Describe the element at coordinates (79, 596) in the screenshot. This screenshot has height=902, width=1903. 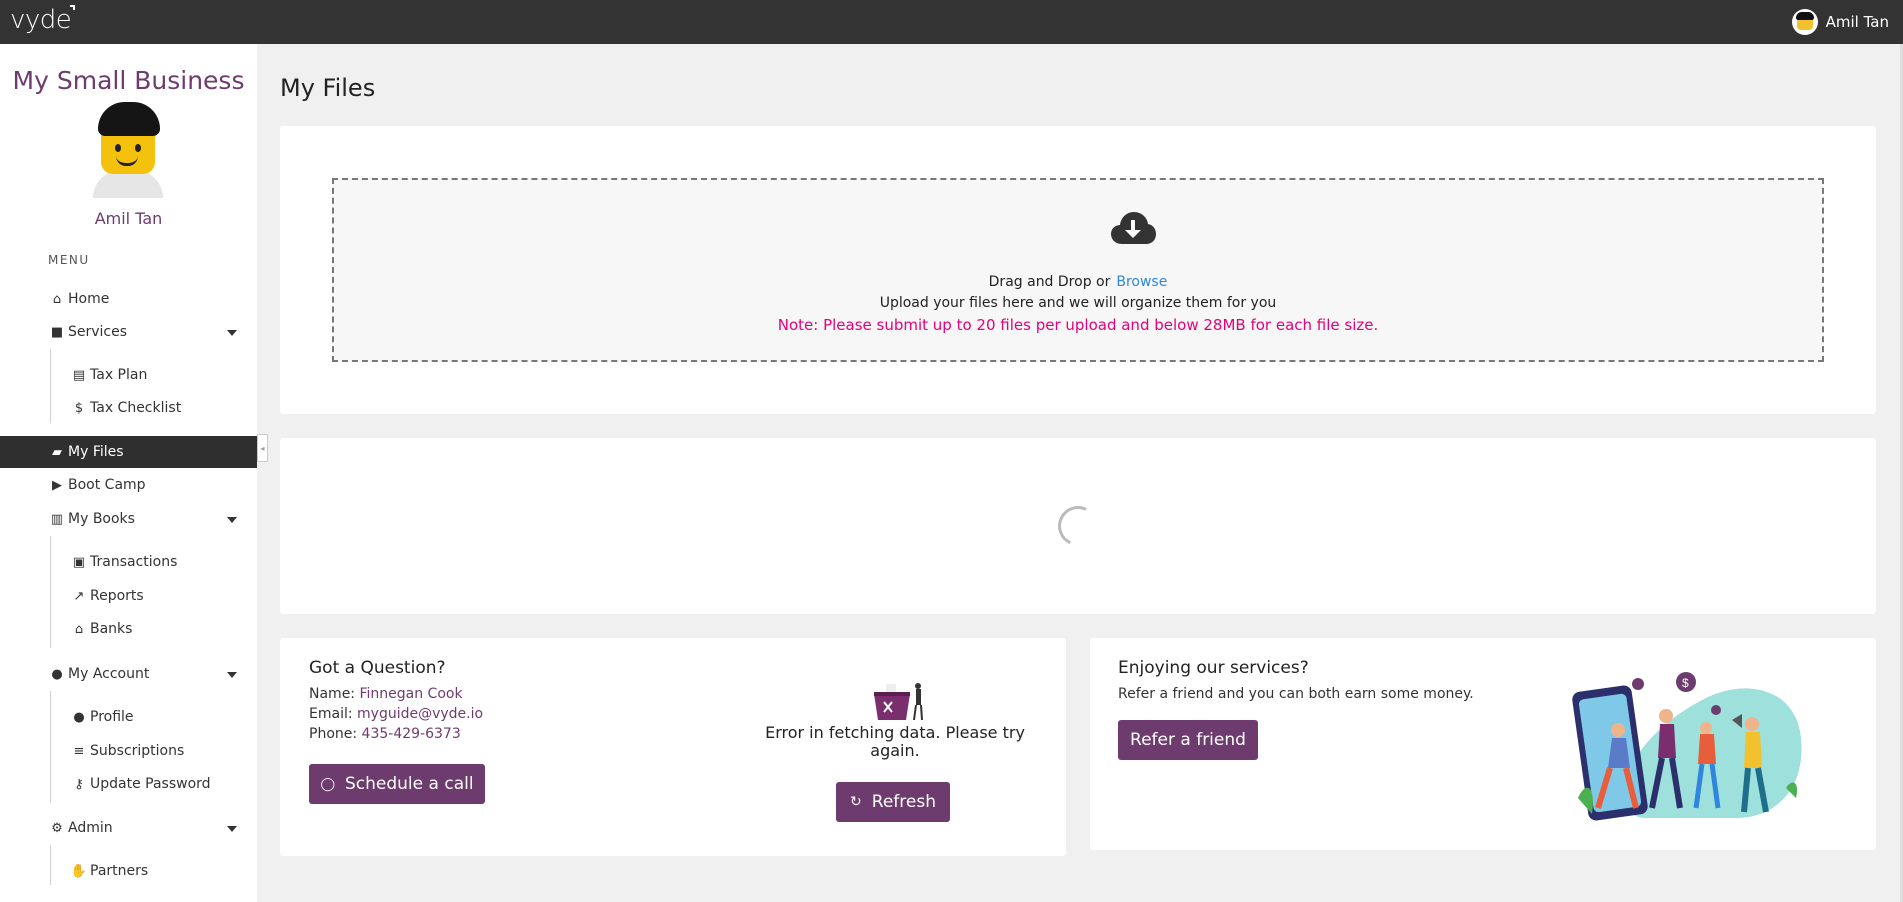
I see `chart-line-icon: ↗` at that location.